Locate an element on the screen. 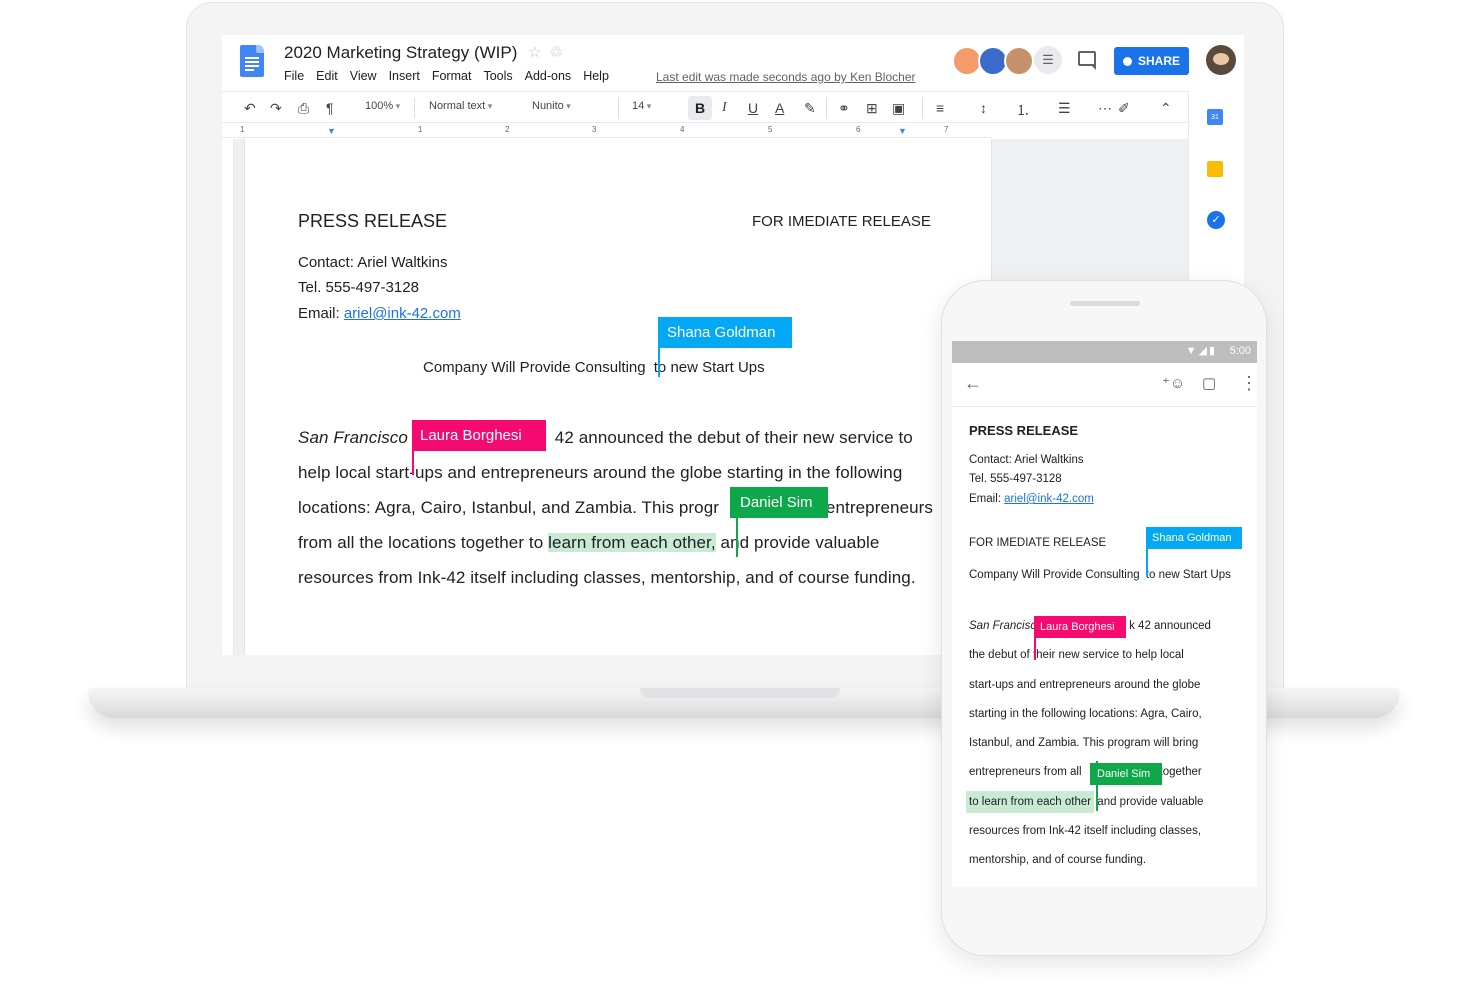 The image size is (1480, 987). tel-line: Tel. 555-497-3128 is located at coordinates (358, 287).